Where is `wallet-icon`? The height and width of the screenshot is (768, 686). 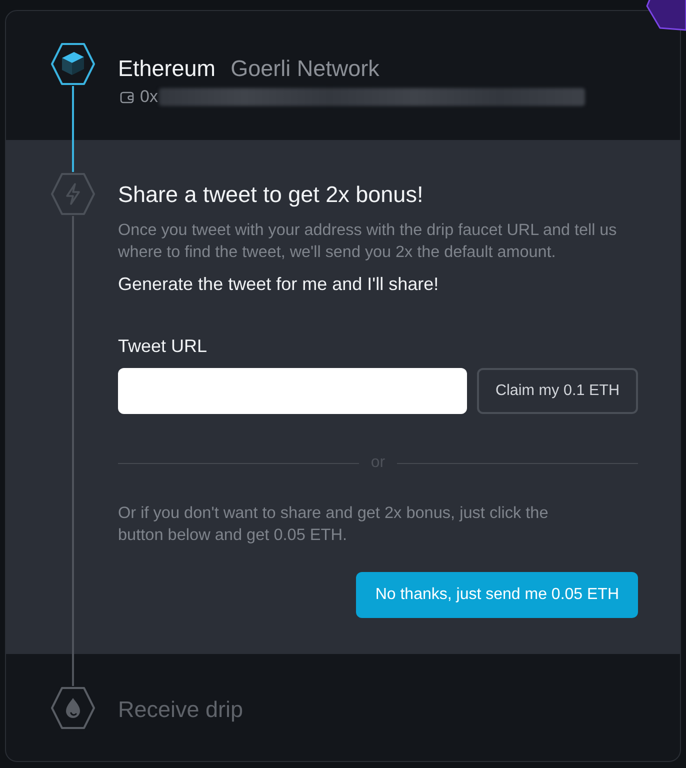
wallet-icon is located at coordinates (127, 97).